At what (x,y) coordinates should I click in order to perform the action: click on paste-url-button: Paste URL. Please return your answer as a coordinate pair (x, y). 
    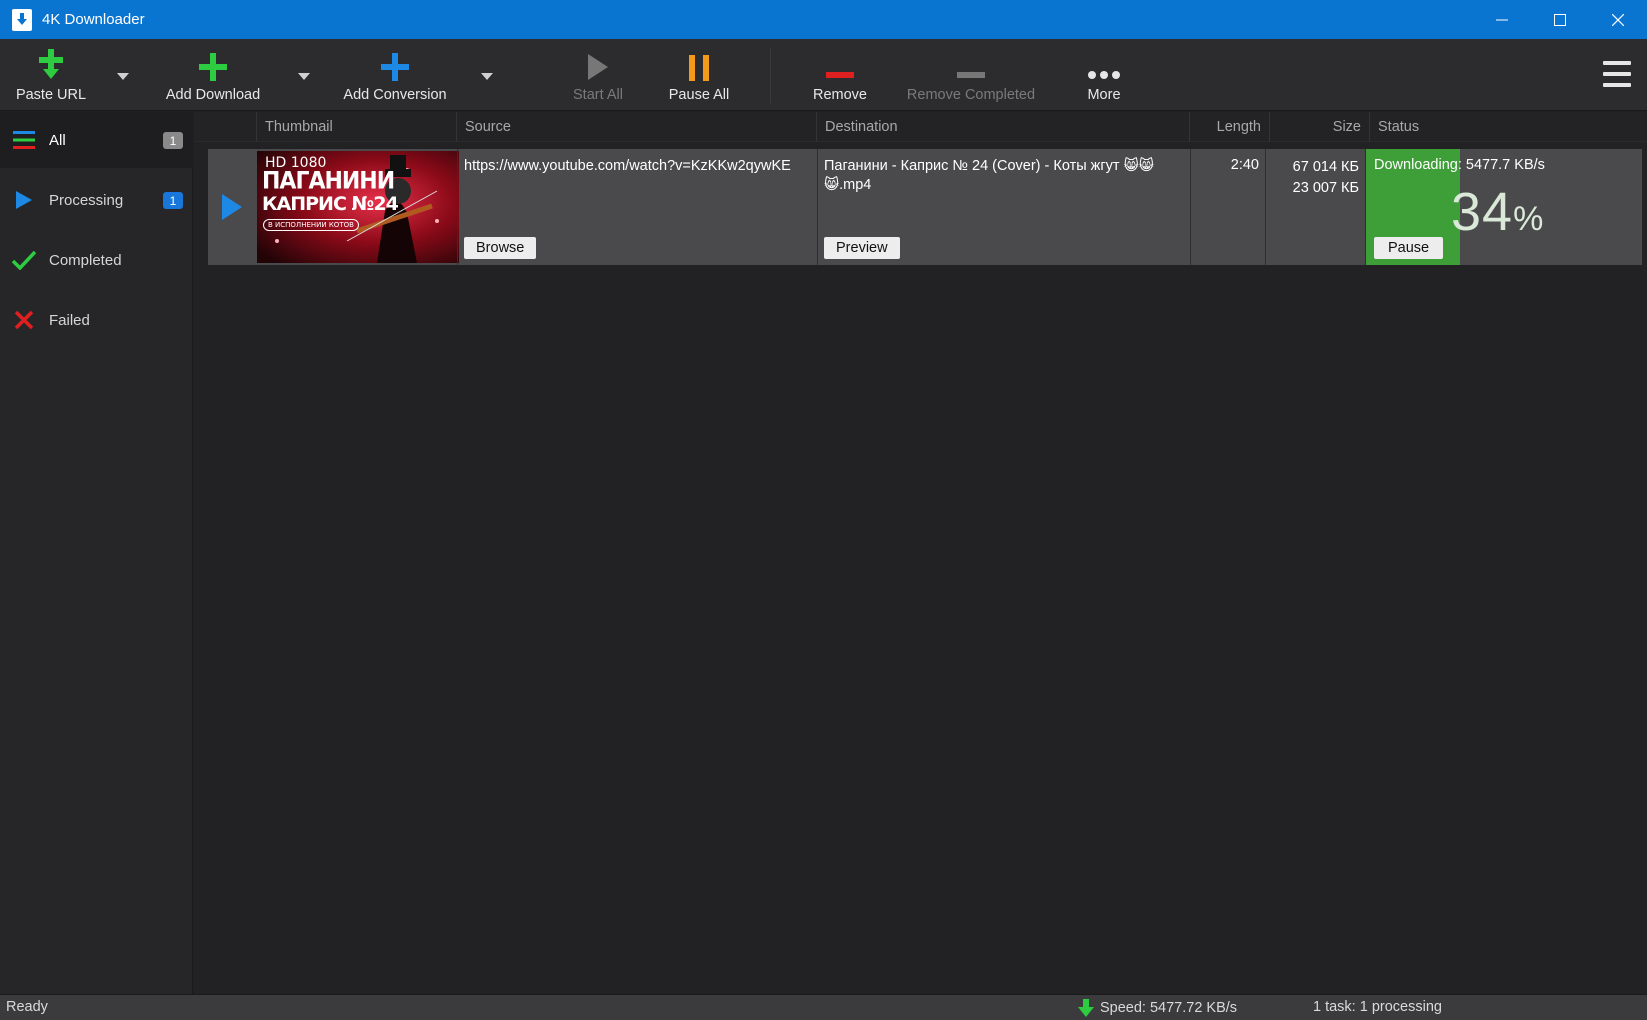
    Looking at the image, I should click on (51, 75).